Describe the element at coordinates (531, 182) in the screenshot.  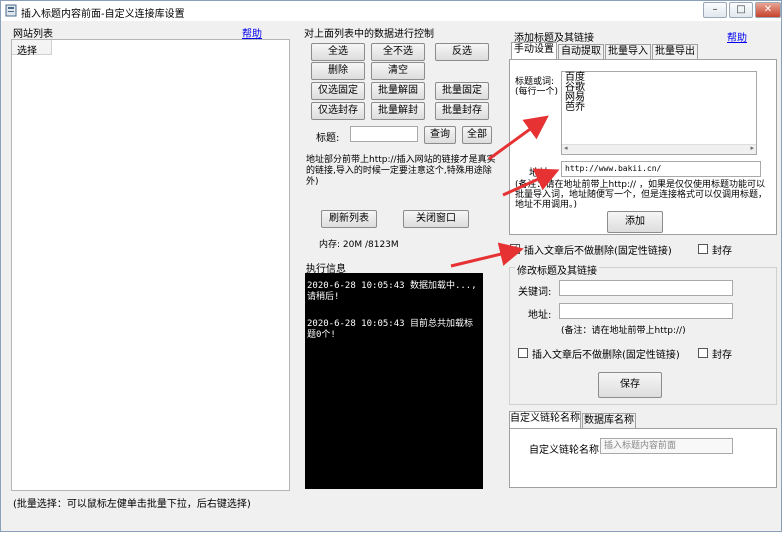
I see `arrow-to-address` at that location.